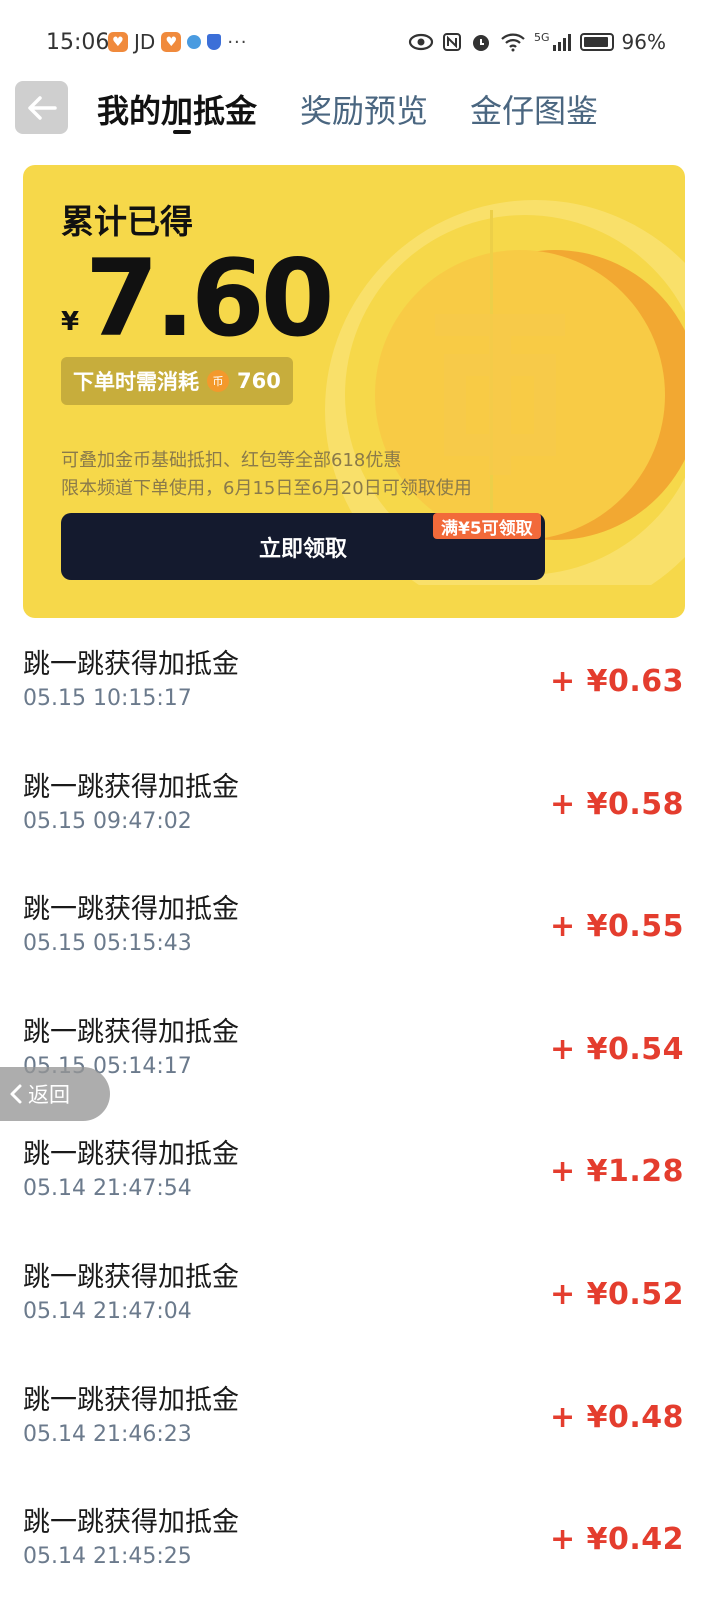 The height and width of the screenshot is (1598, 720). What do you see at coordinates (118, 42) in the screenshot?
I see `app-notification-icon: ♥` at bounding box center [118, 42].